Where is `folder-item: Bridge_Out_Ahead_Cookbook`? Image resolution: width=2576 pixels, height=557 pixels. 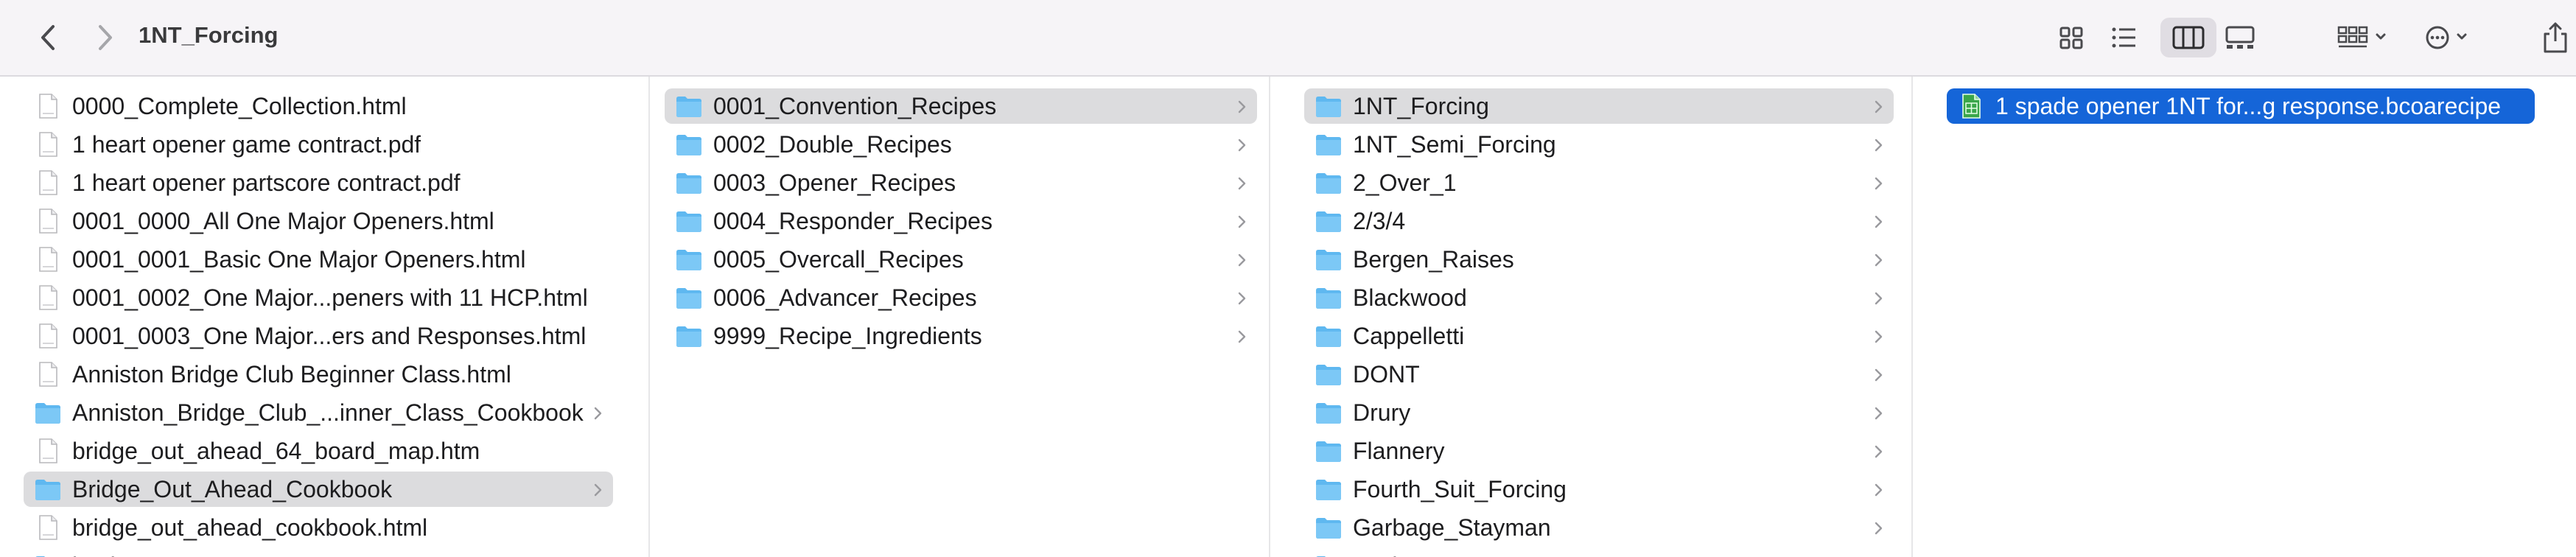
folder-item: Bridge_Out_Ahead_Cookbook is located at coordinates (318, 489).